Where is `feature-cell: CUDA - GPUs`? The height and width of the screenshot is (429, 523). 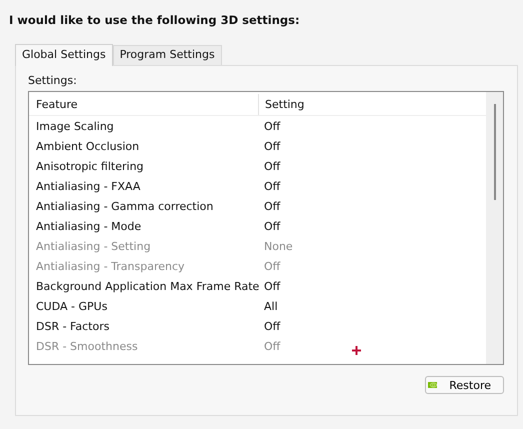 feature-cell: CUDA - GPUs is located at coordinates (143, 306).